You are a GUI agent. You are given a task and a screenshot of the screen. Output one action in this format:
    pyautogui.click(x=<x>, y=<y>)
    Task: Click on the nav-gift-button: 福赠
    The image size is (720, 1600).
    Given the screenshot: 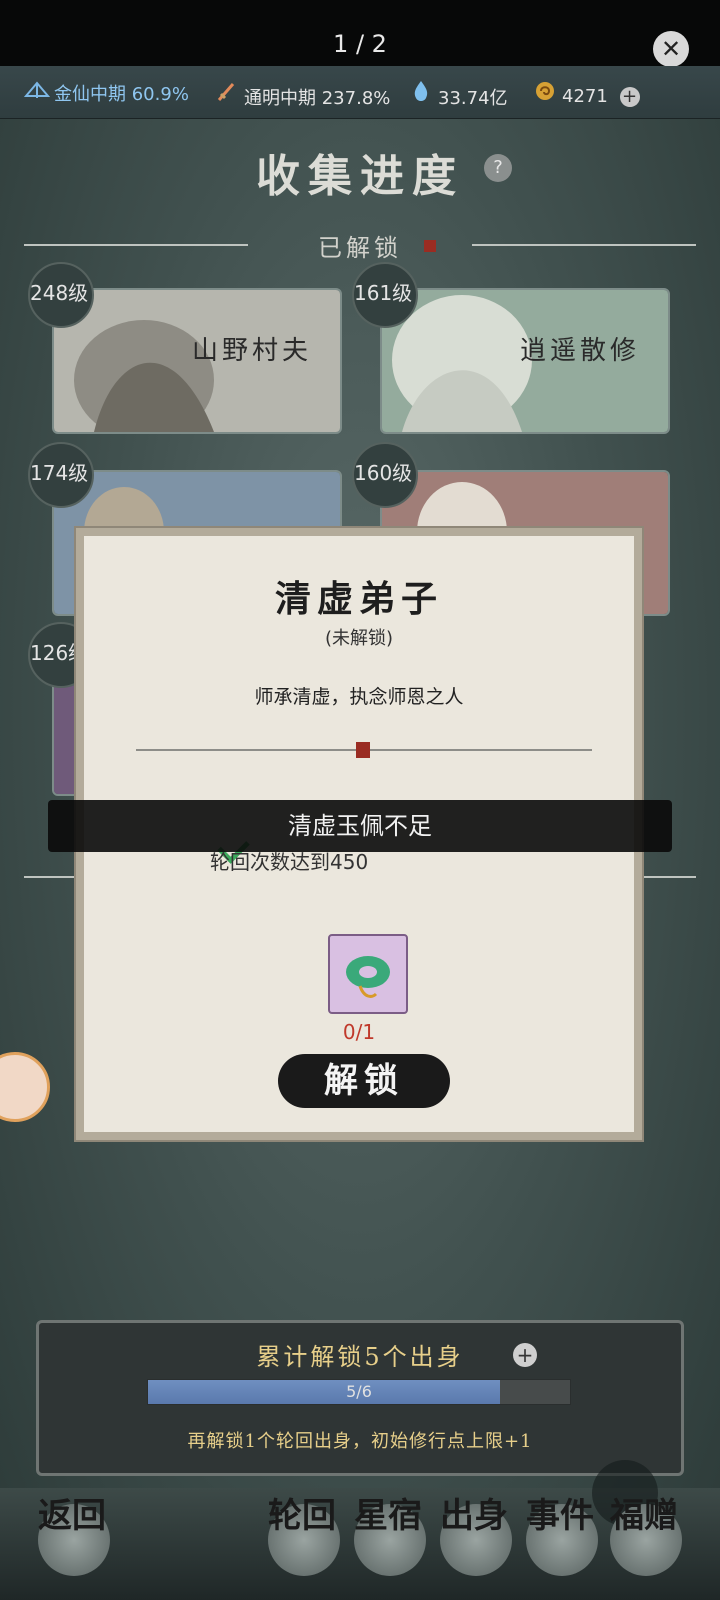 What is the action you would take?
    pyautogui.click(x=644, y=1540)
    